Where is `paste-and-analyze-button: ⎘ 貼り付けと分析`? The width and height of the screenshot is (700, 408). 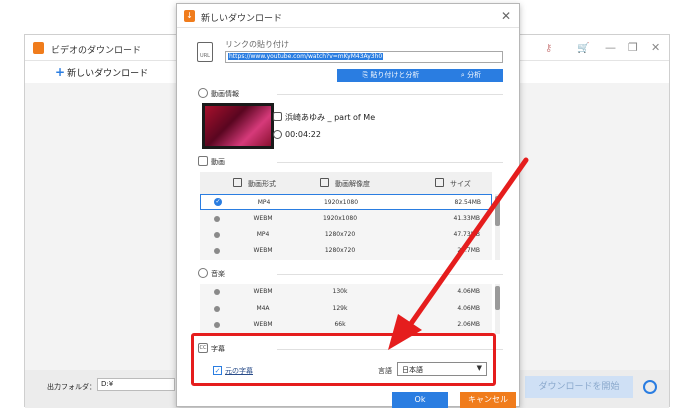
paste-and-analyze-button: ⎘ 貼り付けと分析 is located at coordinates (391, 75).